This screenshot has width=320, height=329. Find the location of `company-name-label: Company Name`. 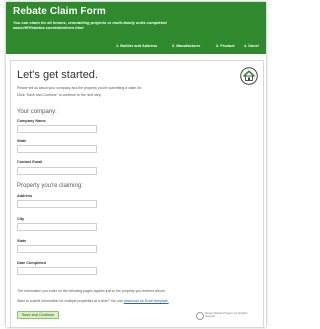

company-name-label: Company Name is located at coordinates (31, 121).